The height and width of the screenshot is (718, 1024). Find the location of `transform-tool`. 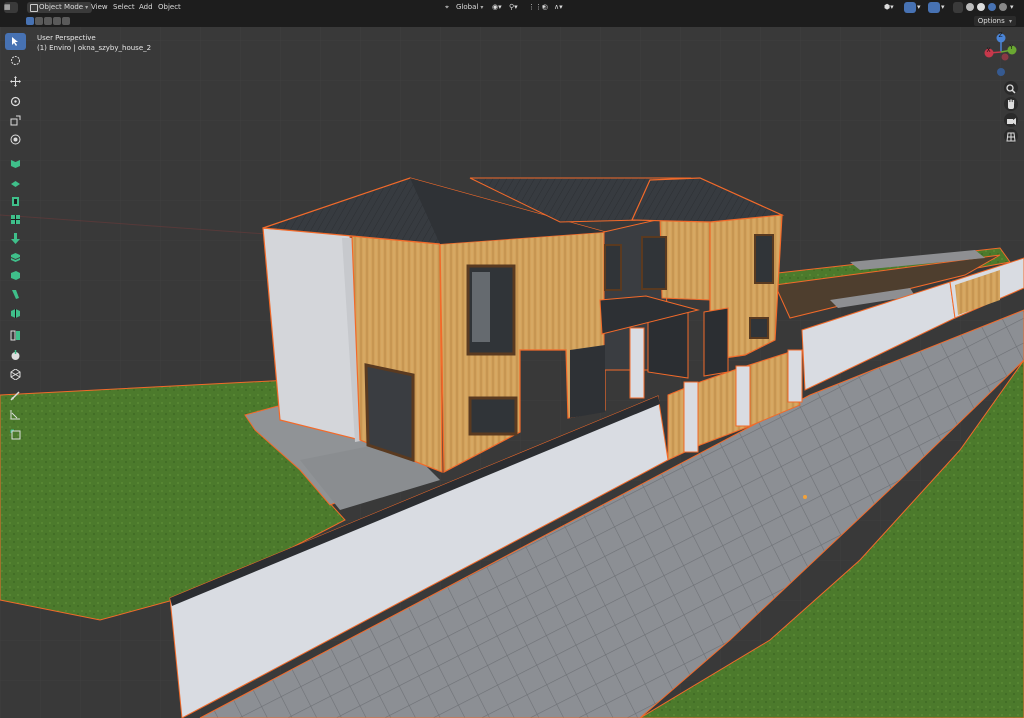

transform-tool is located at coordinates (15, 139).